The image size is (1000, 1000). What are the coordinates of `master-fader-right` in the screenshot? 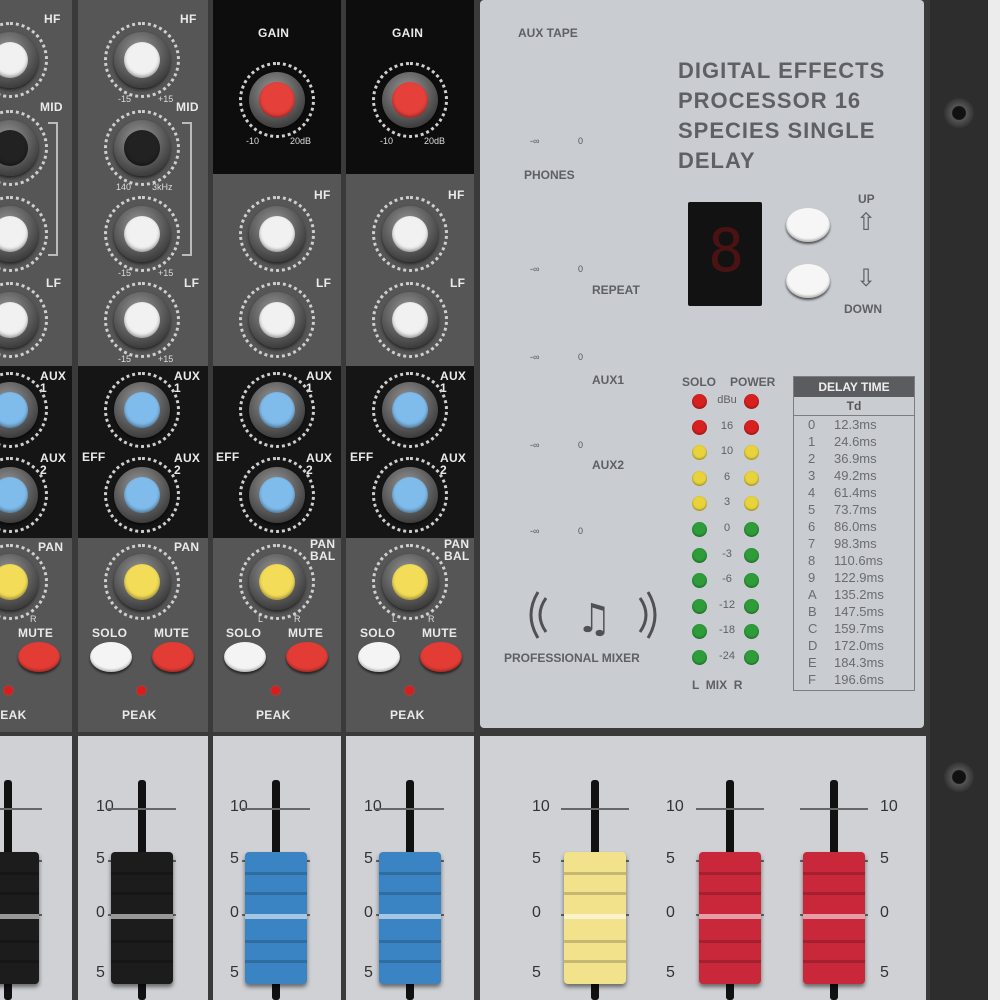 It's located at (834, 918).